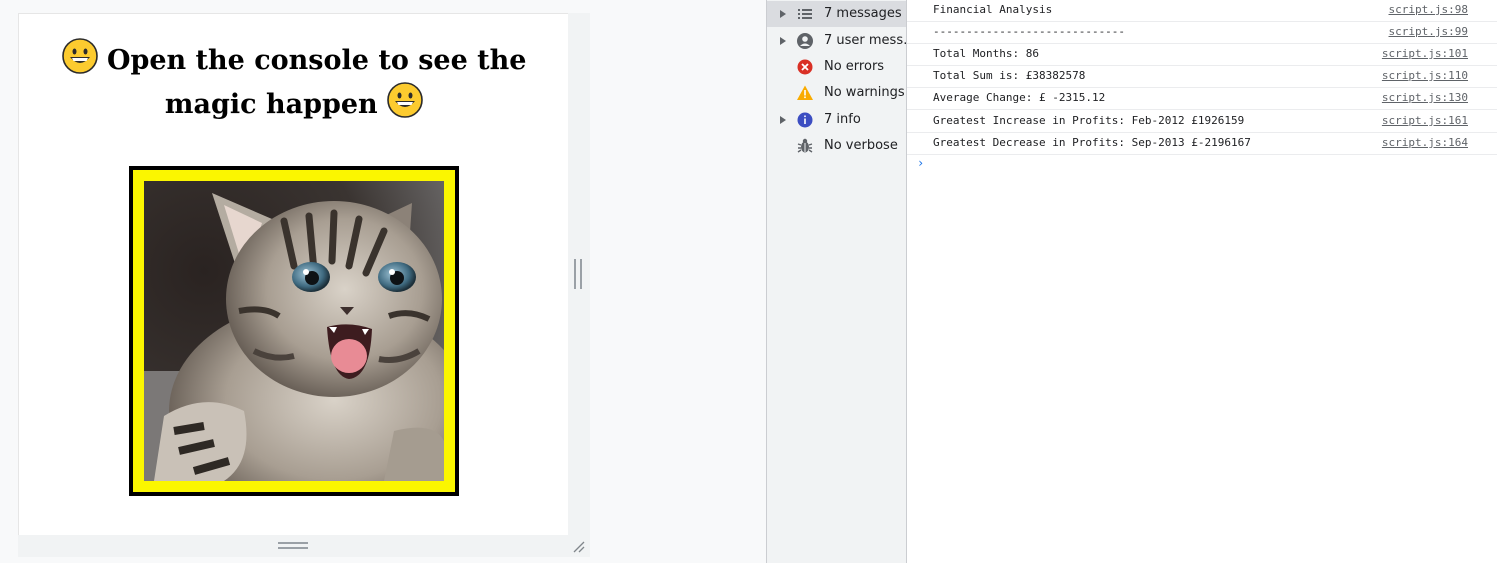 Image resolution: width=1497 pixels, height=563 pixels. I want to click on source-link: script.js:161, so click(1425, 120).